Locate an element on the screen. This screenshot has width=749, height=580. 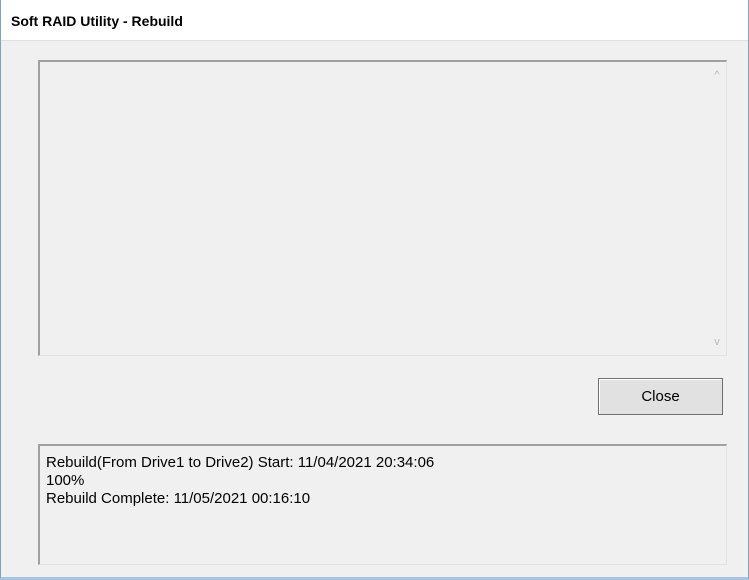
title-bar: Soft RAID Utility - Rebuild is located at coordinates (374, 20).